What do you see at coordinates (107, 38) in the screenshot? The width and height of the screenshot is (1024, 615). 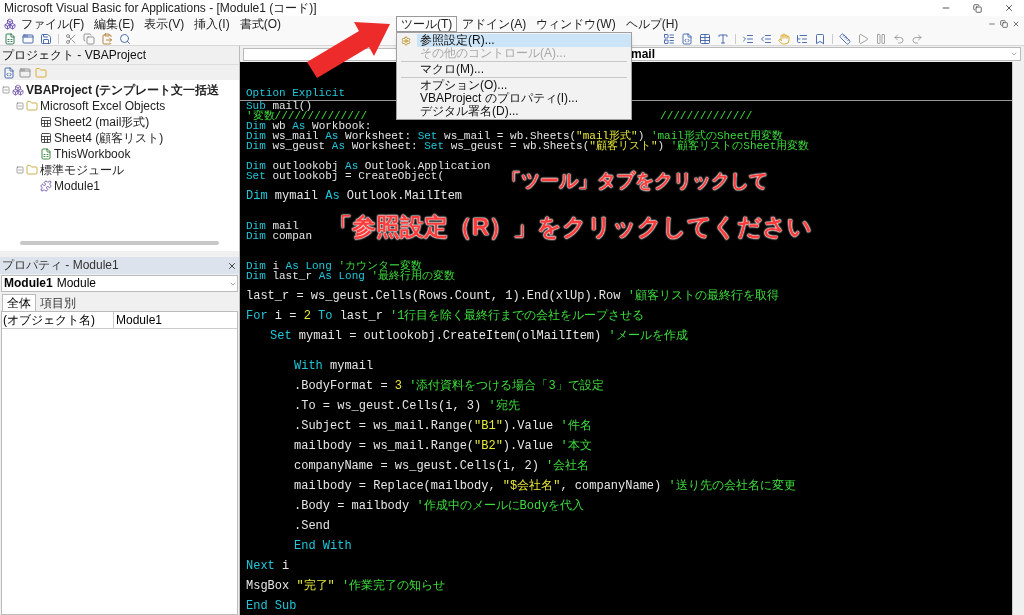 I see `clipboard-icon` at bounding box center [107, 38].